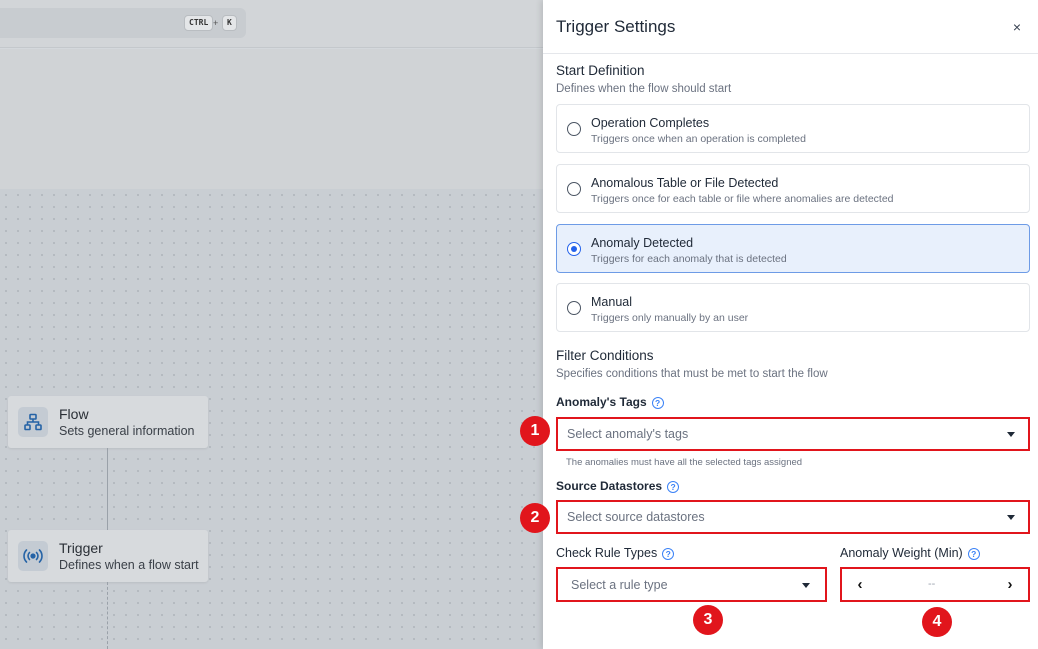  Describe the element at coordinates (1017, 27) in the screenshot. I see `close-button: ×` at that location.